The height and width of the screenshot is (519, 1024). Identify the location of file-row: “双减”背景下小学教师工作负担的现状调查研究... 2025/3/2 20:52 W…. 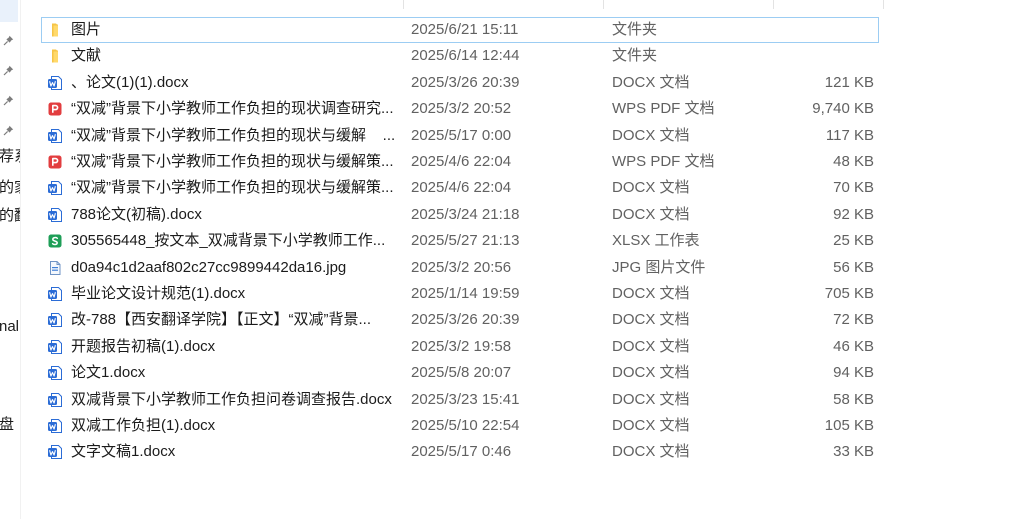
(460, 109).